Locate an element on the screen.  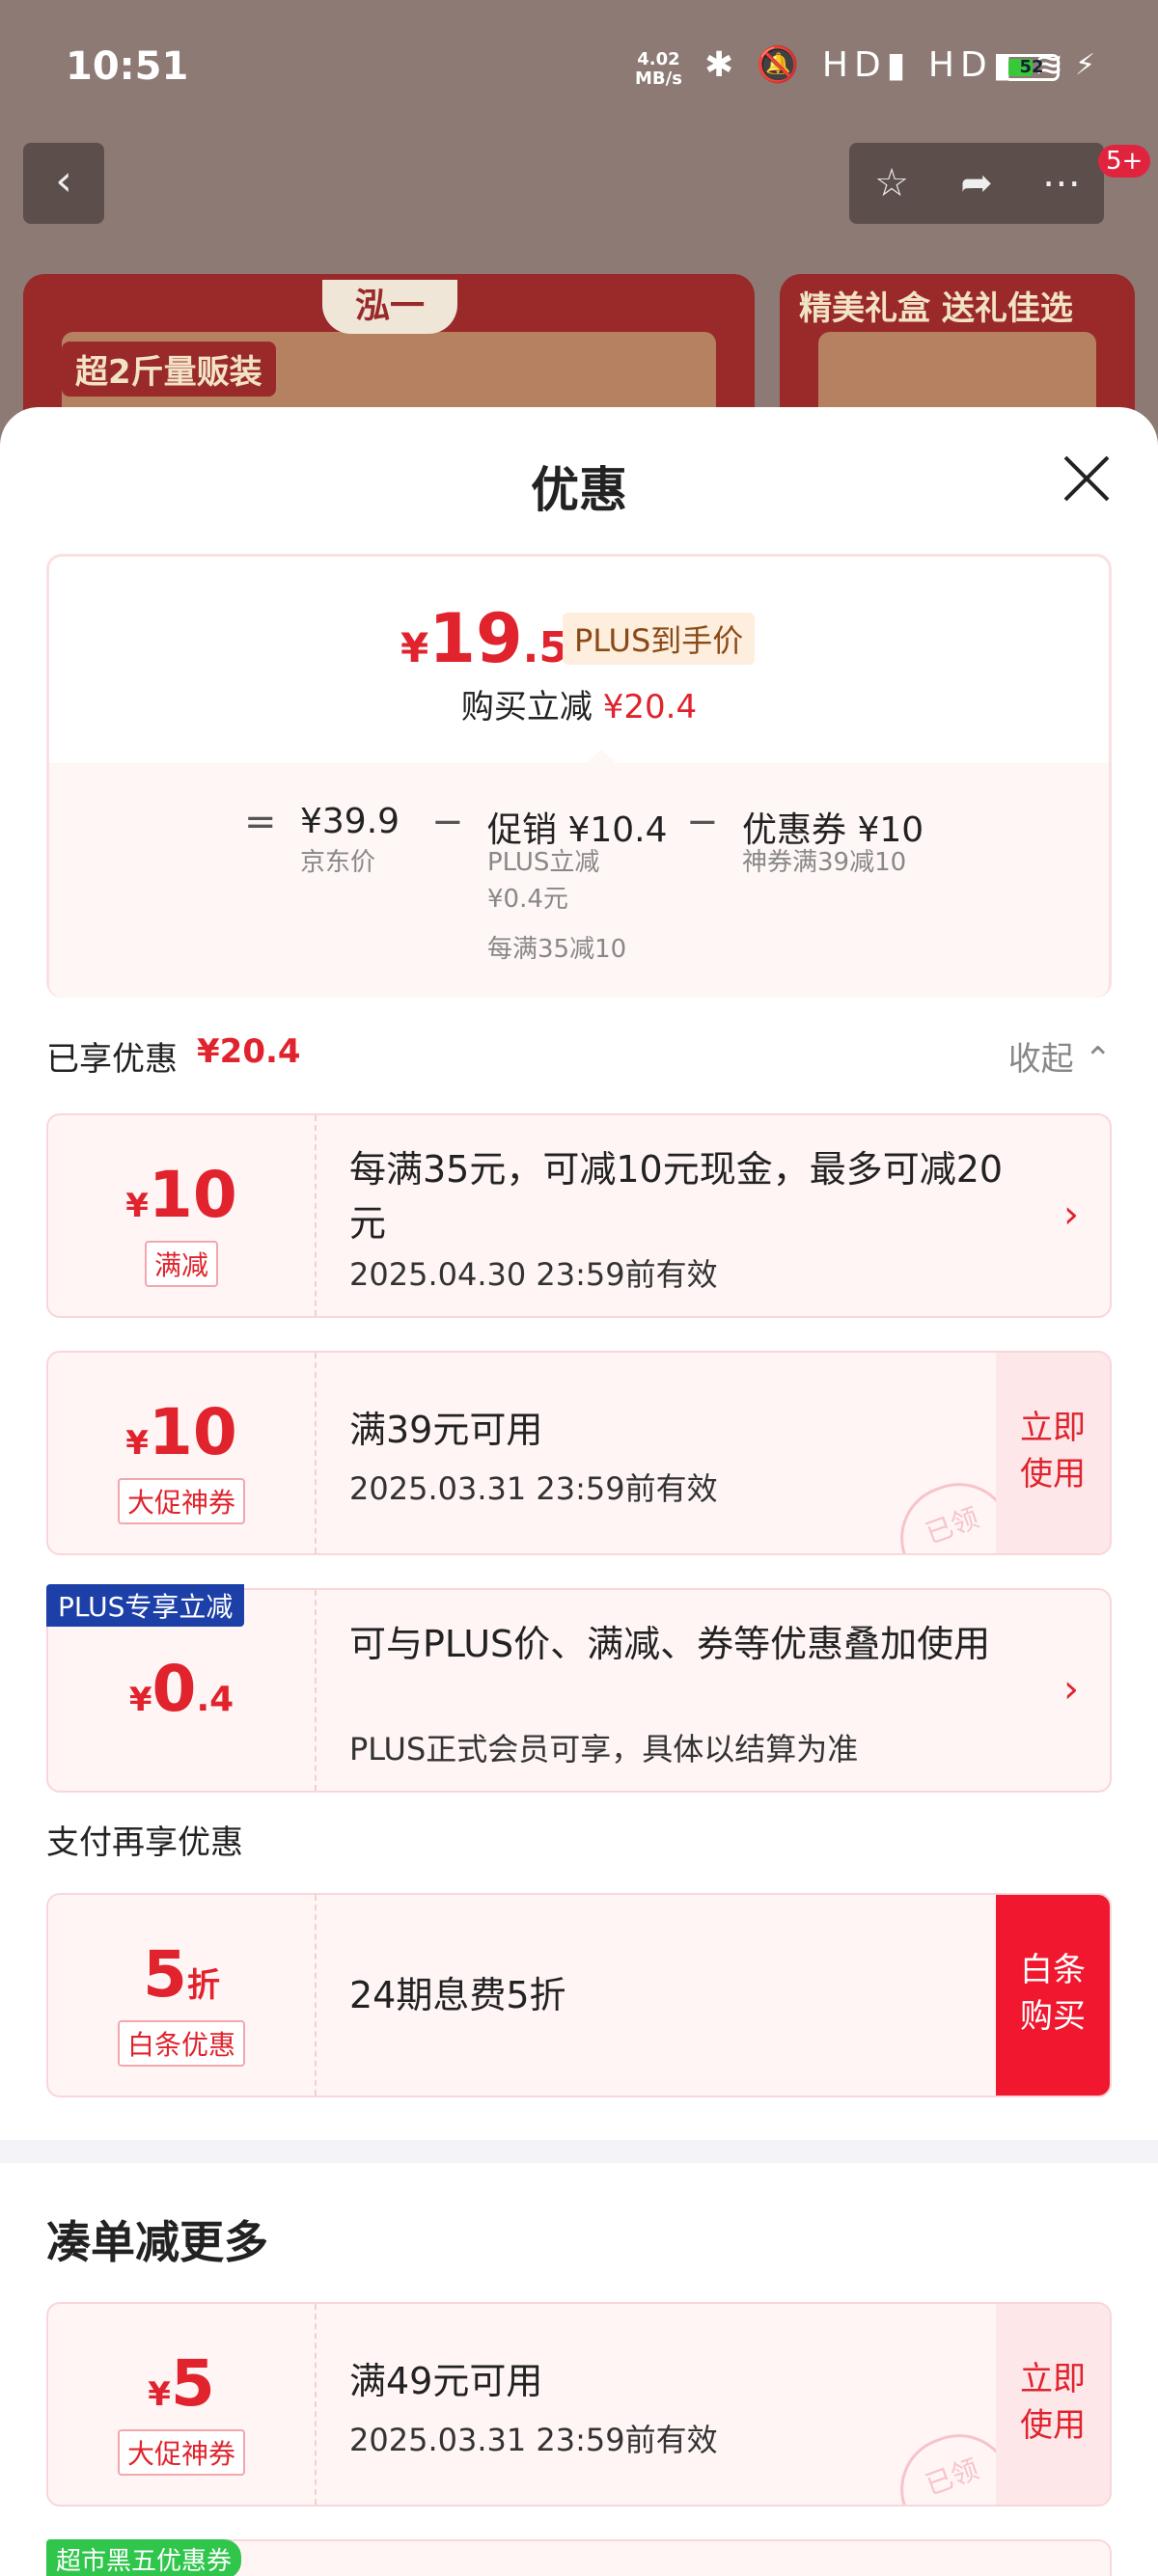
coupon-description: 满49元可用 is located at coordinates (446, 2381).